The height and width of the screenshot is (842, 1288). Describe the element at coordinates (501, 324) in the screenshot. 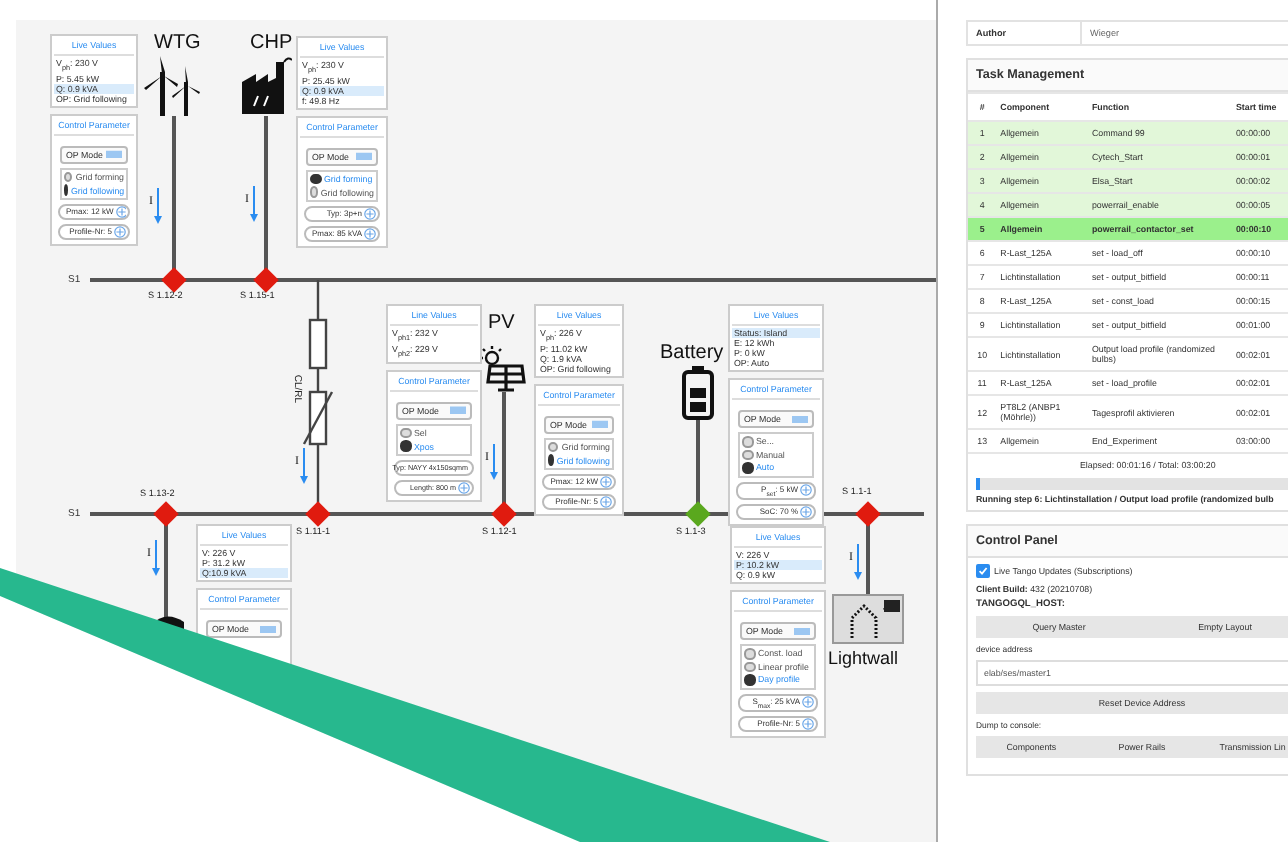

I see `unit-label: PV` at that location.